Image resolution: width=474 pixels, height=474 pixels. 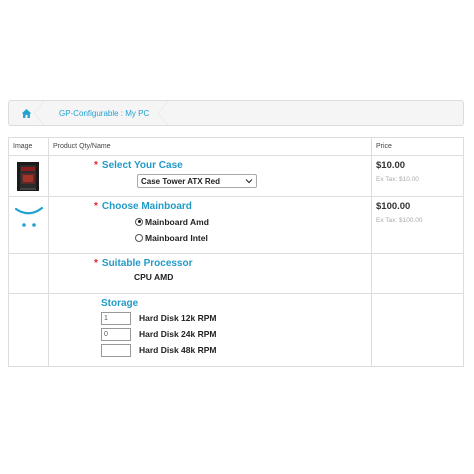 What do you see at coordinates (178, 334) in the screenshot?
I see `storage-item-label: Hard Disk 24k RPM` at bounding box center [178, 334].